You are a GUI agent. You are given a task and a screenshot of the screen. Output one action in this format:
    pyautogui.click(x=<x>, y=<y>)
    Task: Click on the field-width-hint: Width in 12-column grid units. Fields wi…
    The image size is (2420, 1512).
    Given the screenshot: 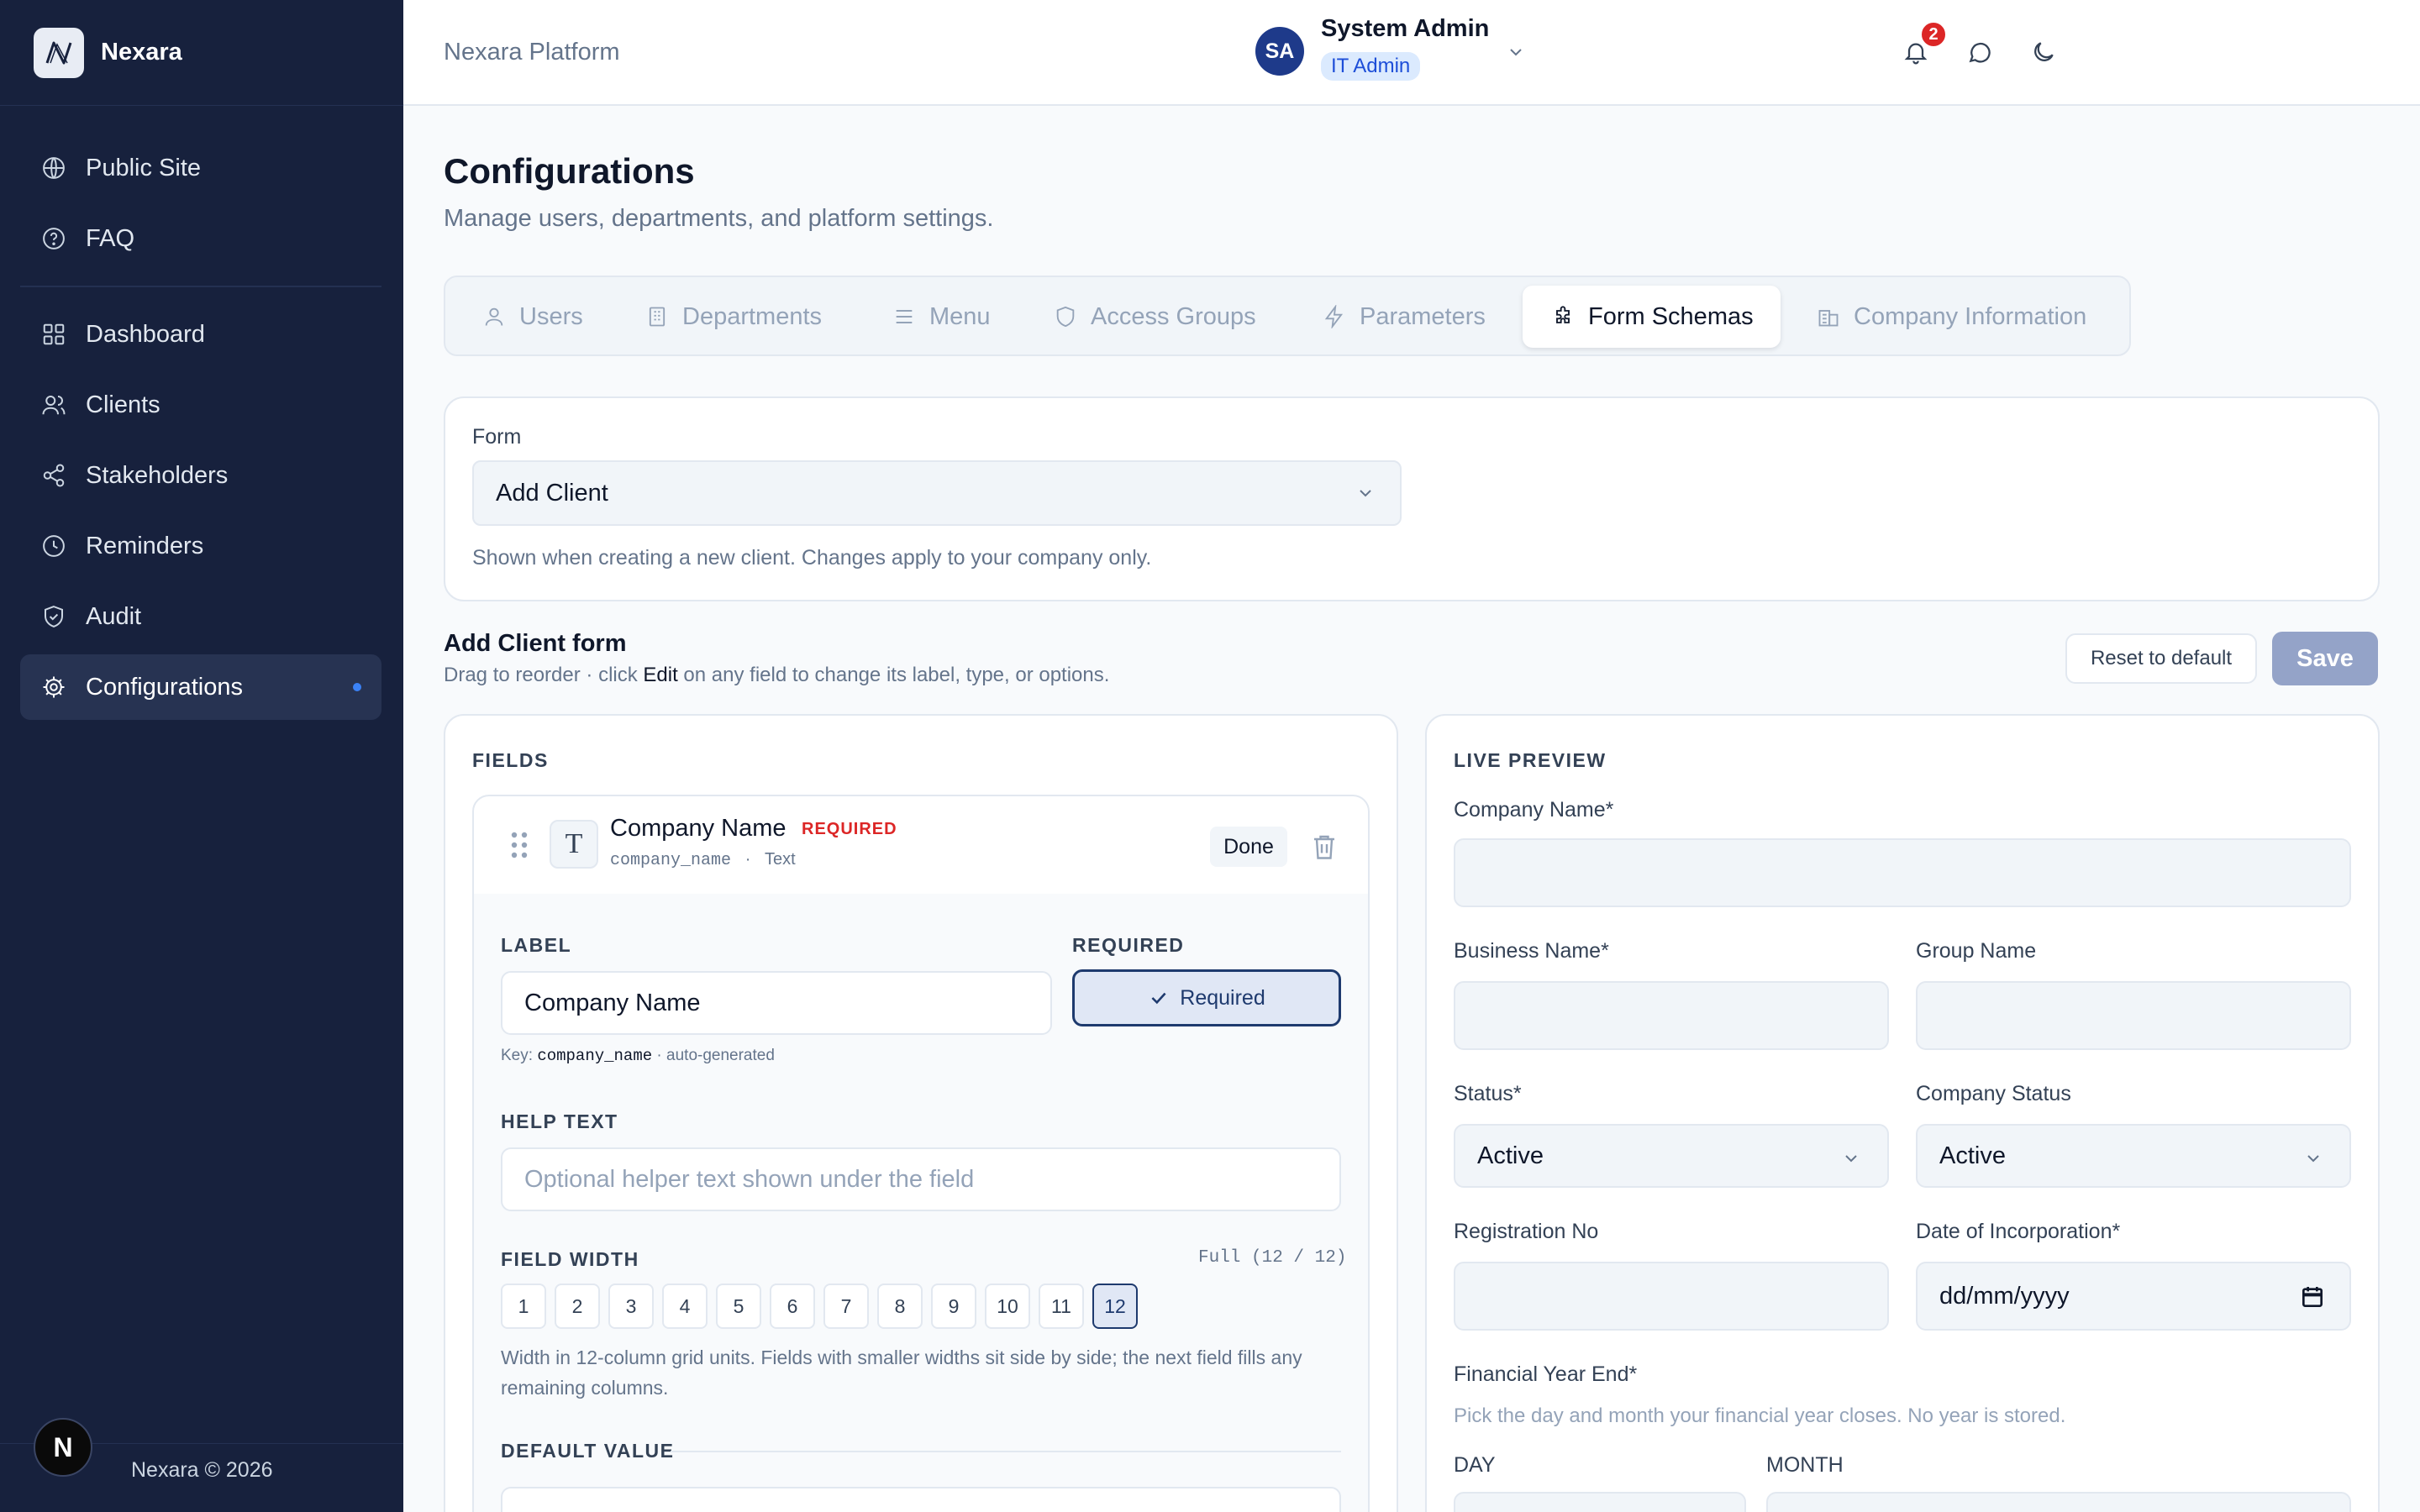 What is the action you would take?
    pyautogui.click(x=901, y=1373)
    